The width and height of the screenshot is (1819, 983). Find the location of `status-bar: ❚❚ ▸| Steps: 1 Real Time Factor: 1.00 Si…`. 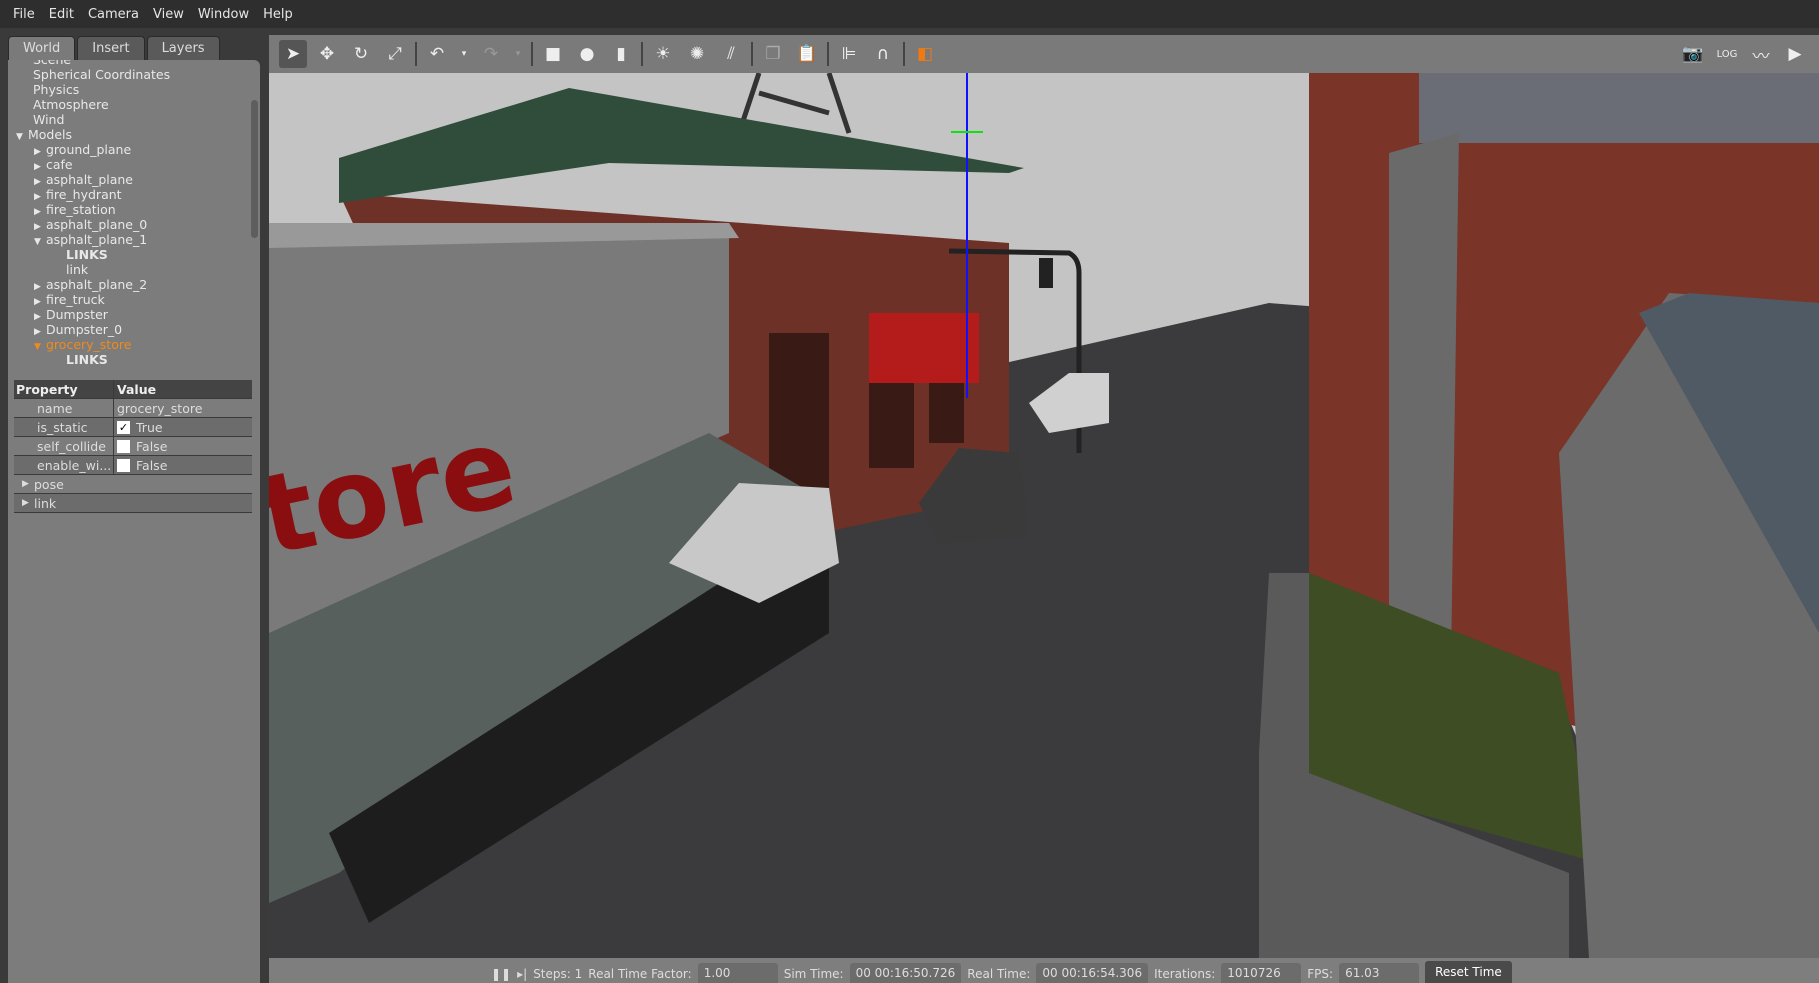

status-bar: ❚❚ ▸| Steps: 1 Real Time Factor: 1.00 Si… is located at coordinates (1044, 970).